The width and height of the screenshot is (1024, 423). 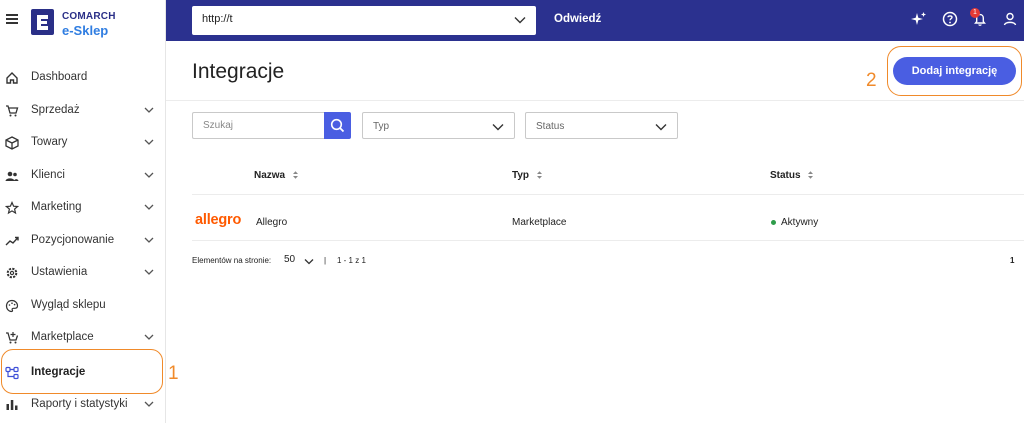 I want to click on column-header-status: Status, so click(x=792, y=175).